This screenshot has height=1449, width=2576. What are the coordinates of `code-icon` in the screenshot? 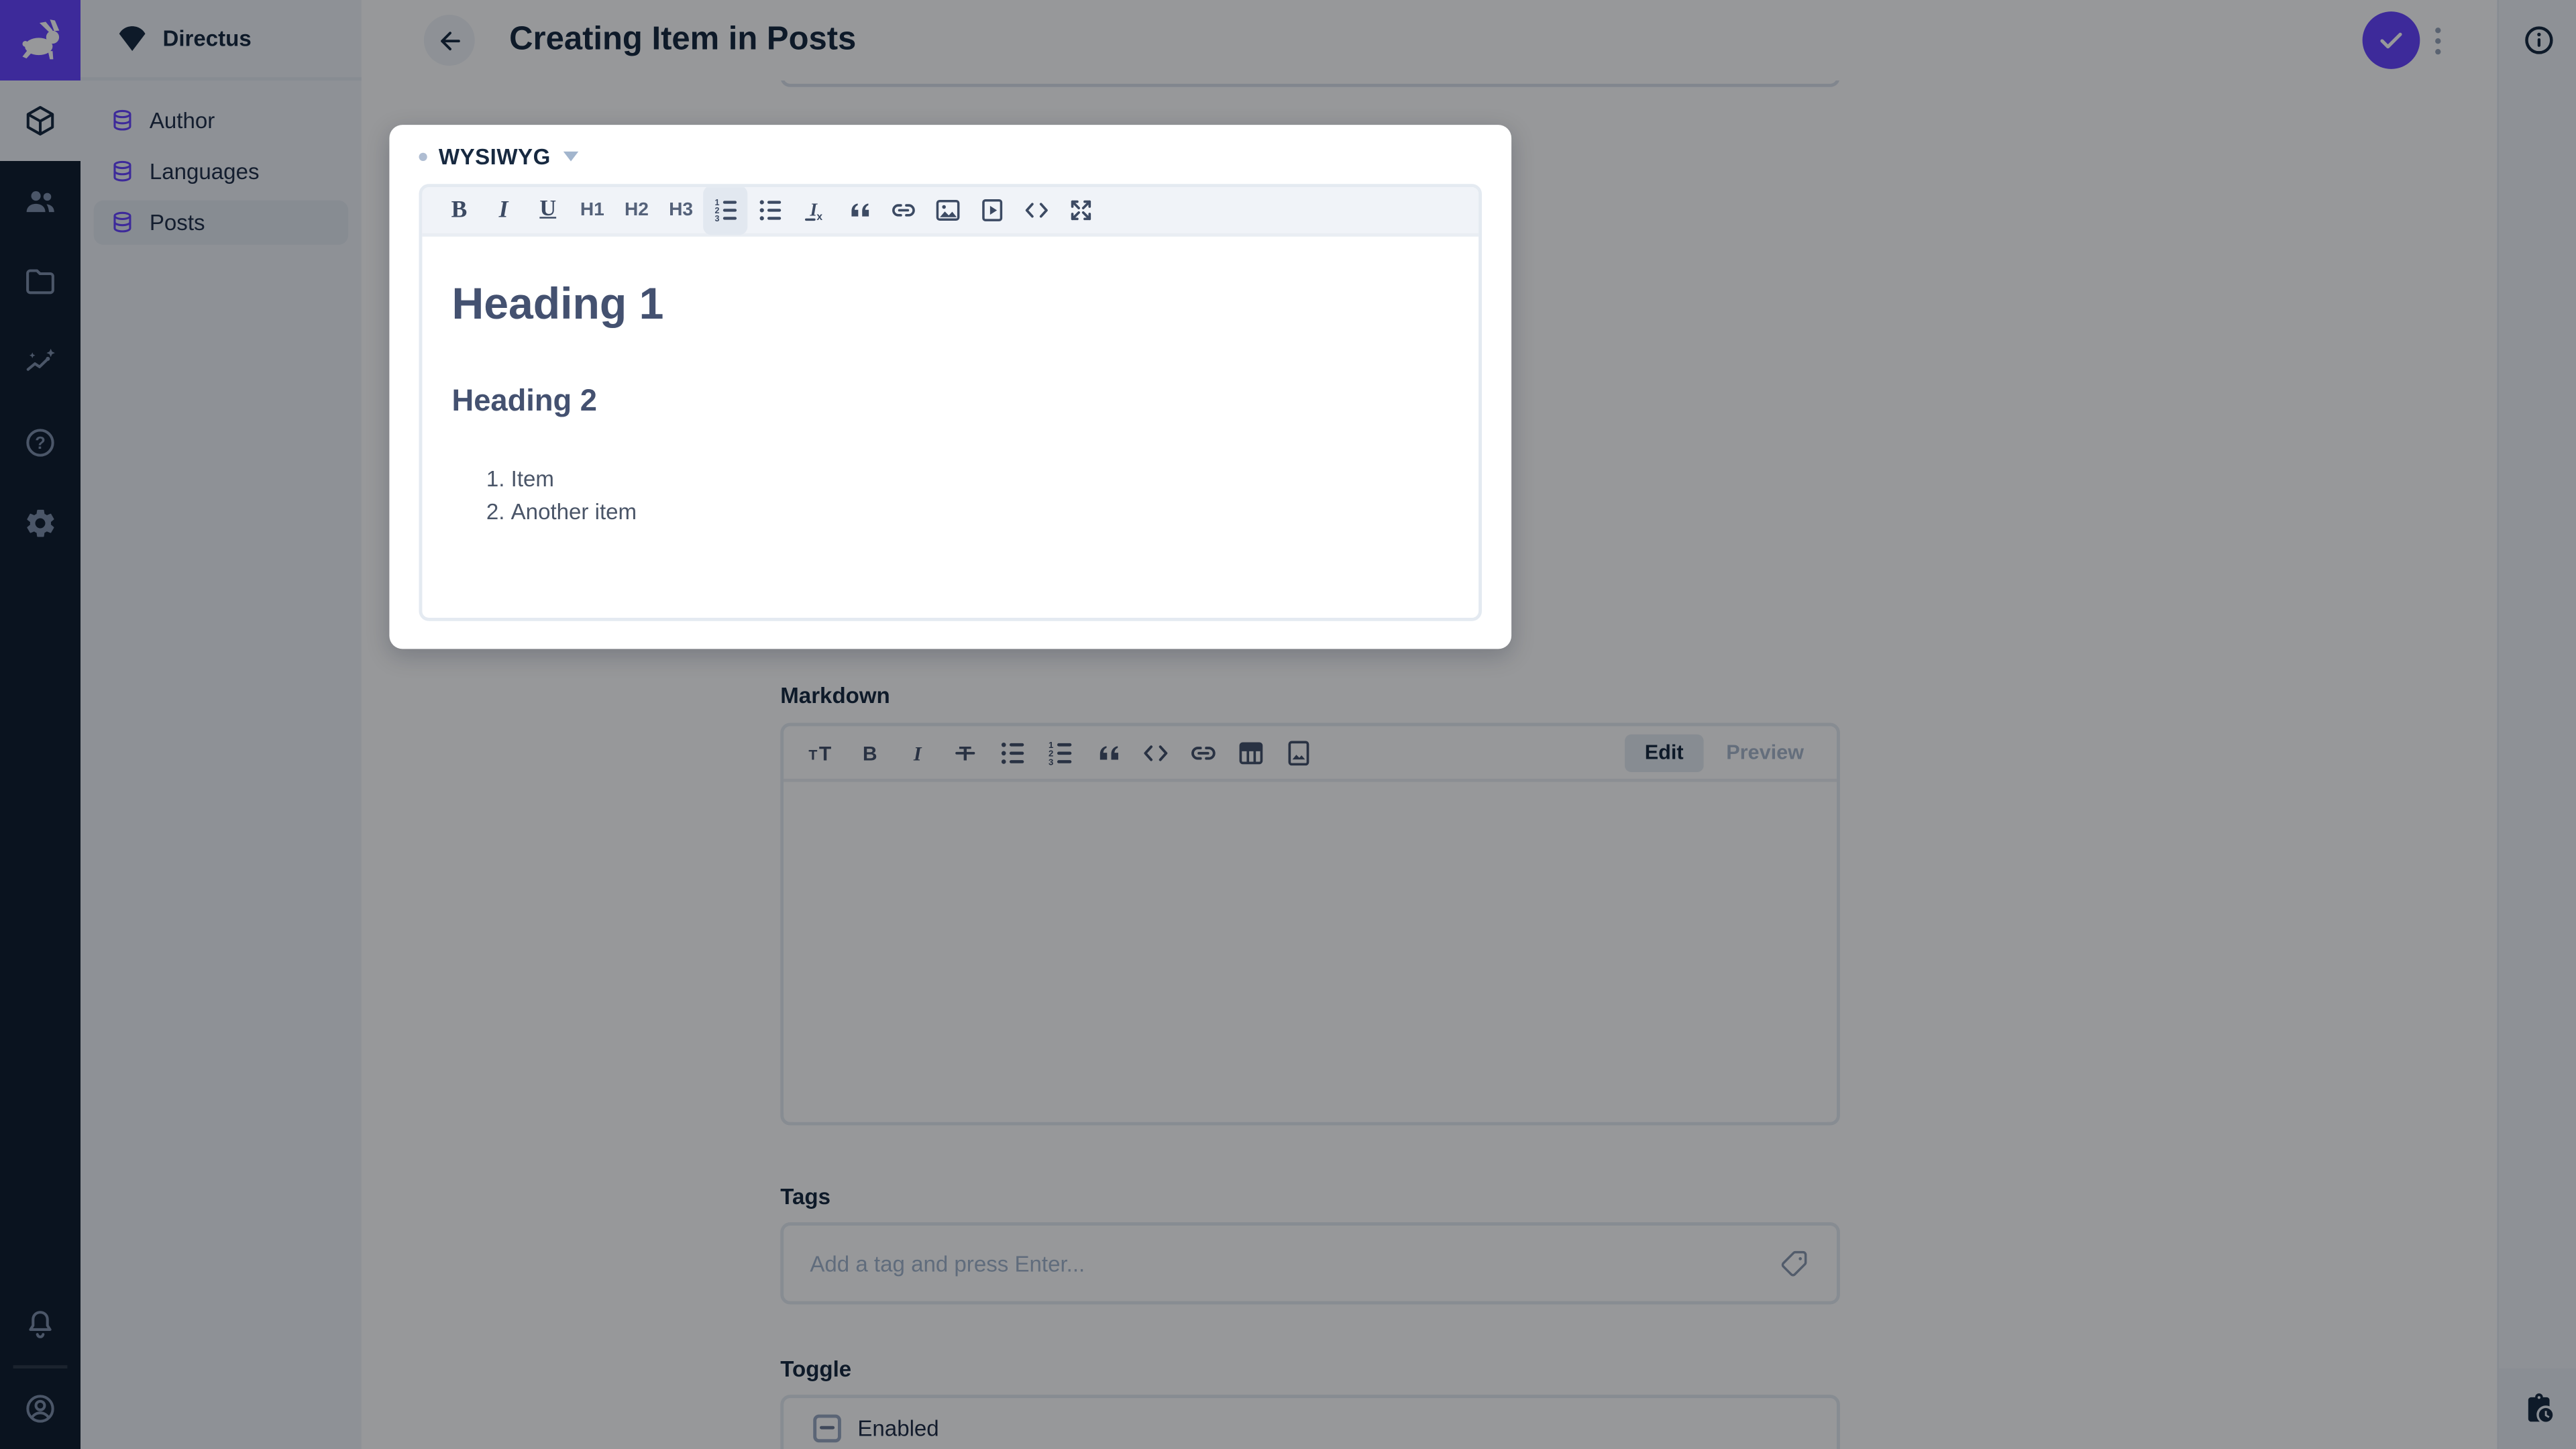 It's located at (1035, 210).